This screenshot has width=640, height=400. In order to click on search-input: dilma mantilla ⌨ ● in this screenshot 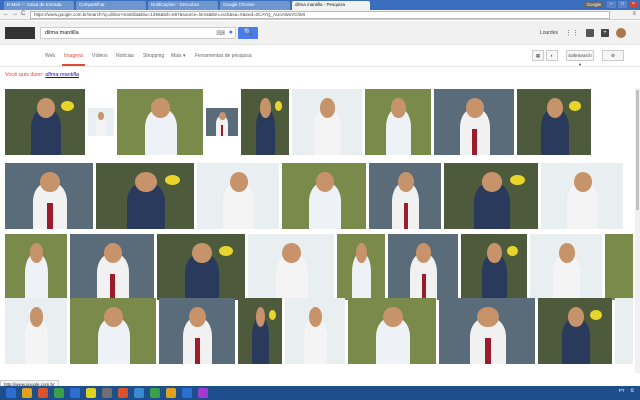, I will do `click(138, 33)`.